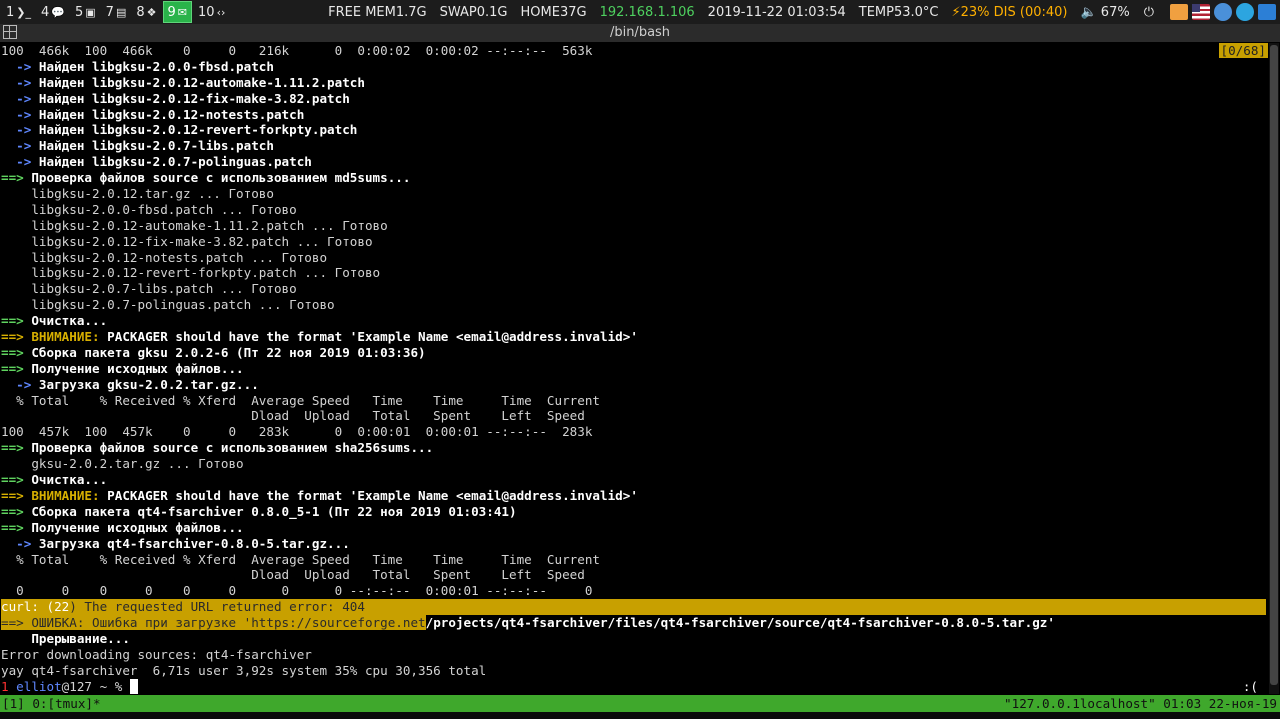 The image size is (1280, 719). What do you see at coordinates (149, 289) in the screenshot?
I see `terminal-text: libgksu-2.0.7-libs.patch ... Готово` at bounding box center [149, 289].